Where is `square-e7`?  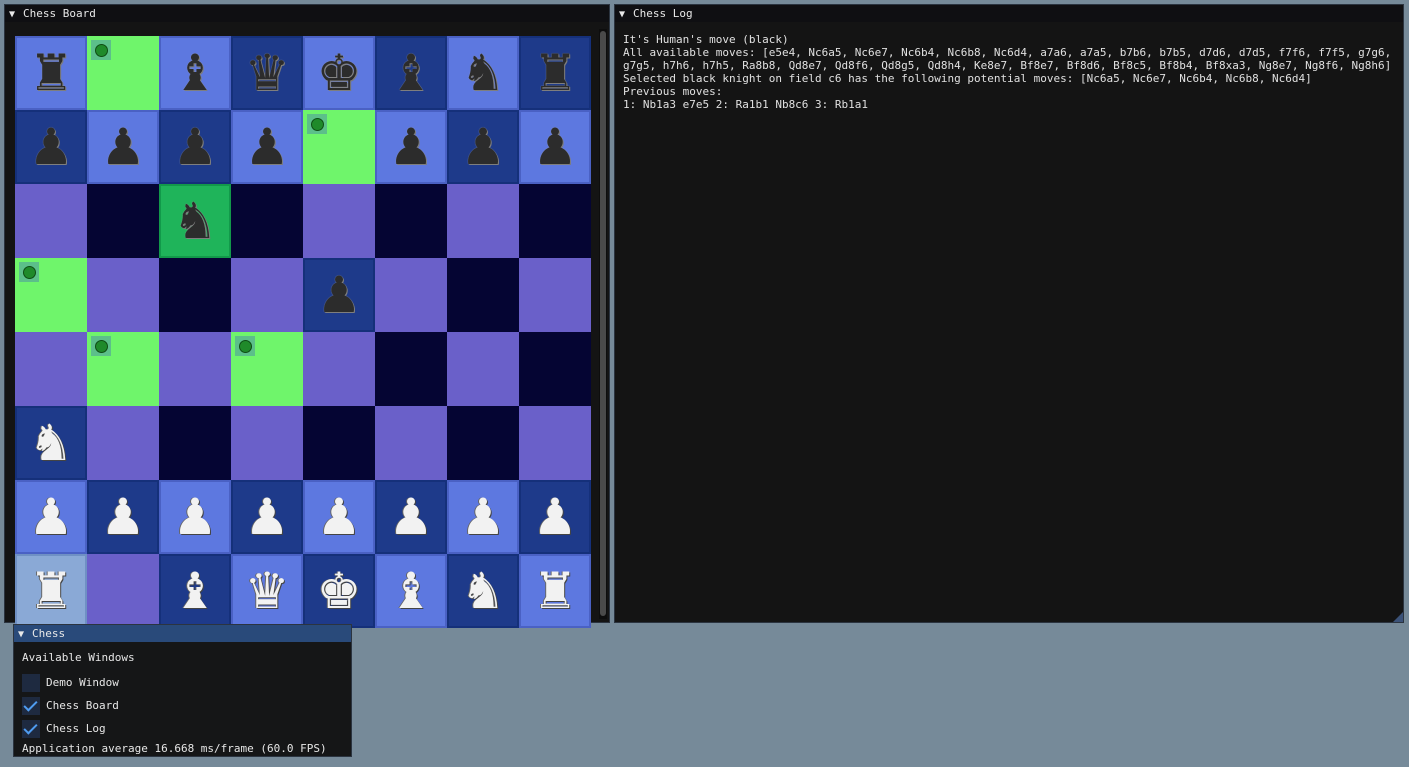
square-e7 is located at coordinates (339, 147).